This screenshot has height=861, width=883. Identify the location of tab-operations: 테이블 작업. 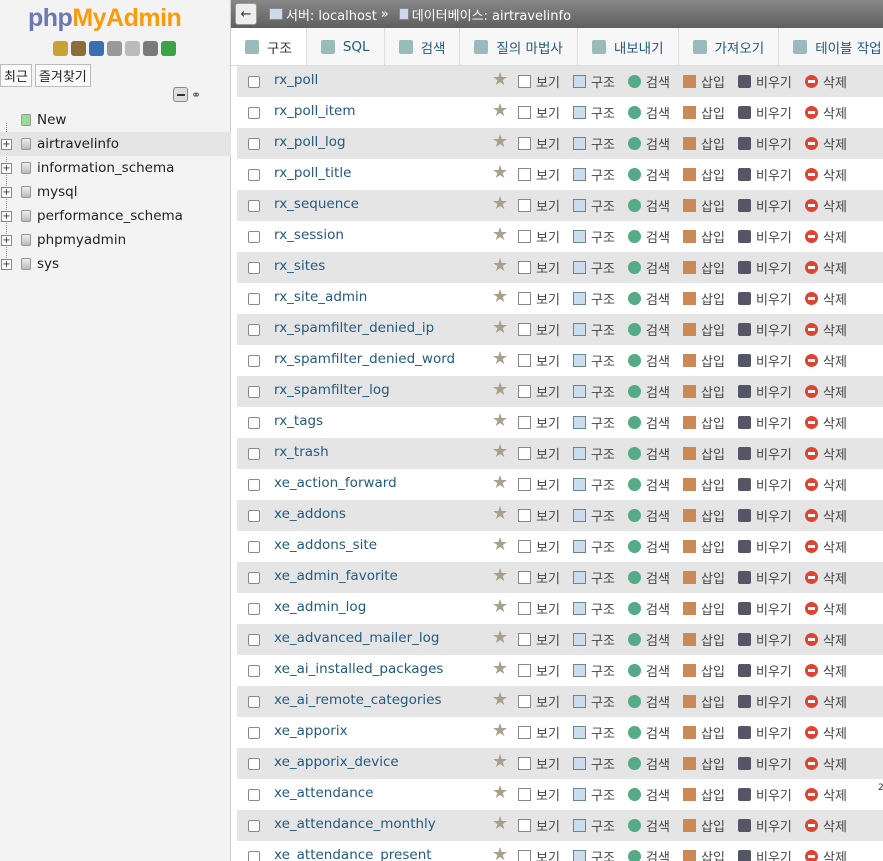
(831, 46).